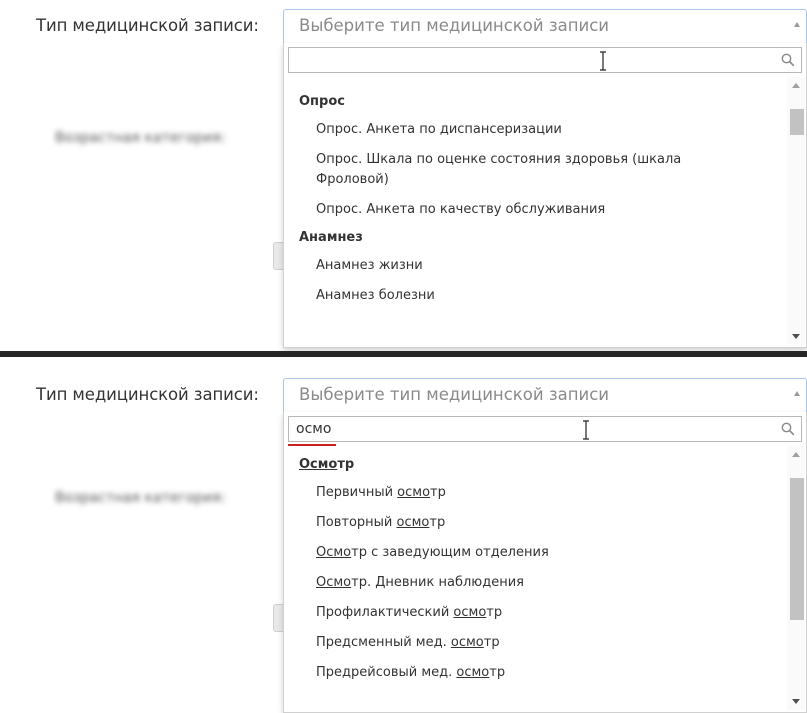 The height and width of the screenshot is (713, 807). I want to click on panel-separator, so click(403, 354).